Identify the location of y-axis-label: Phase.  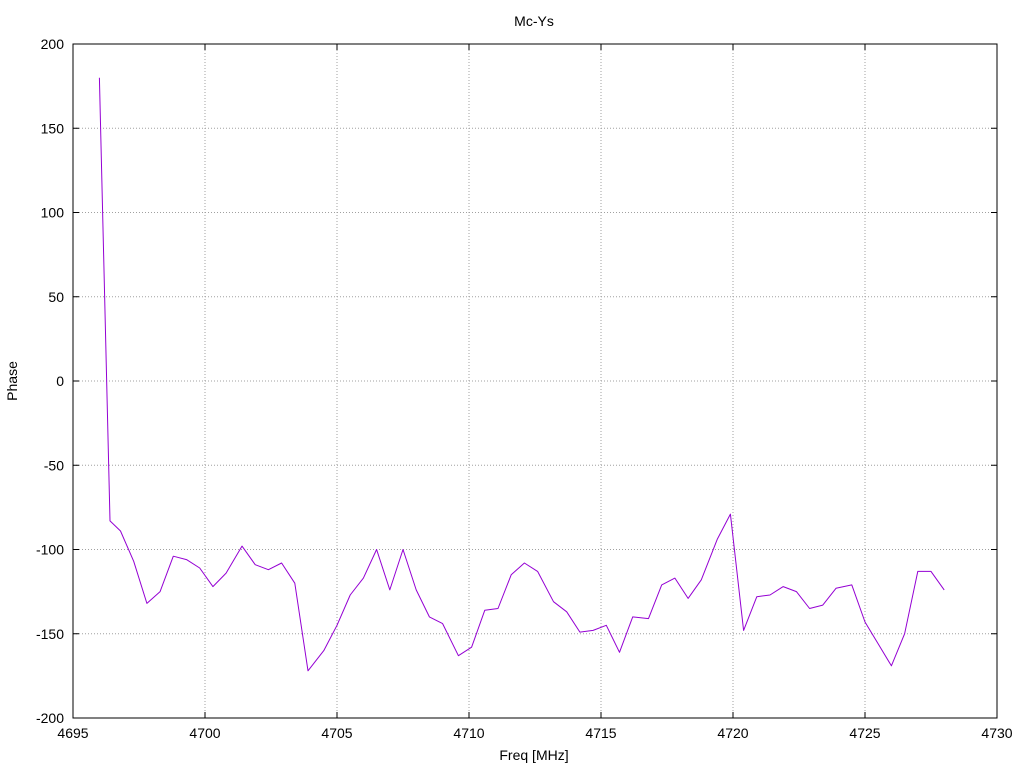
(12, 381).